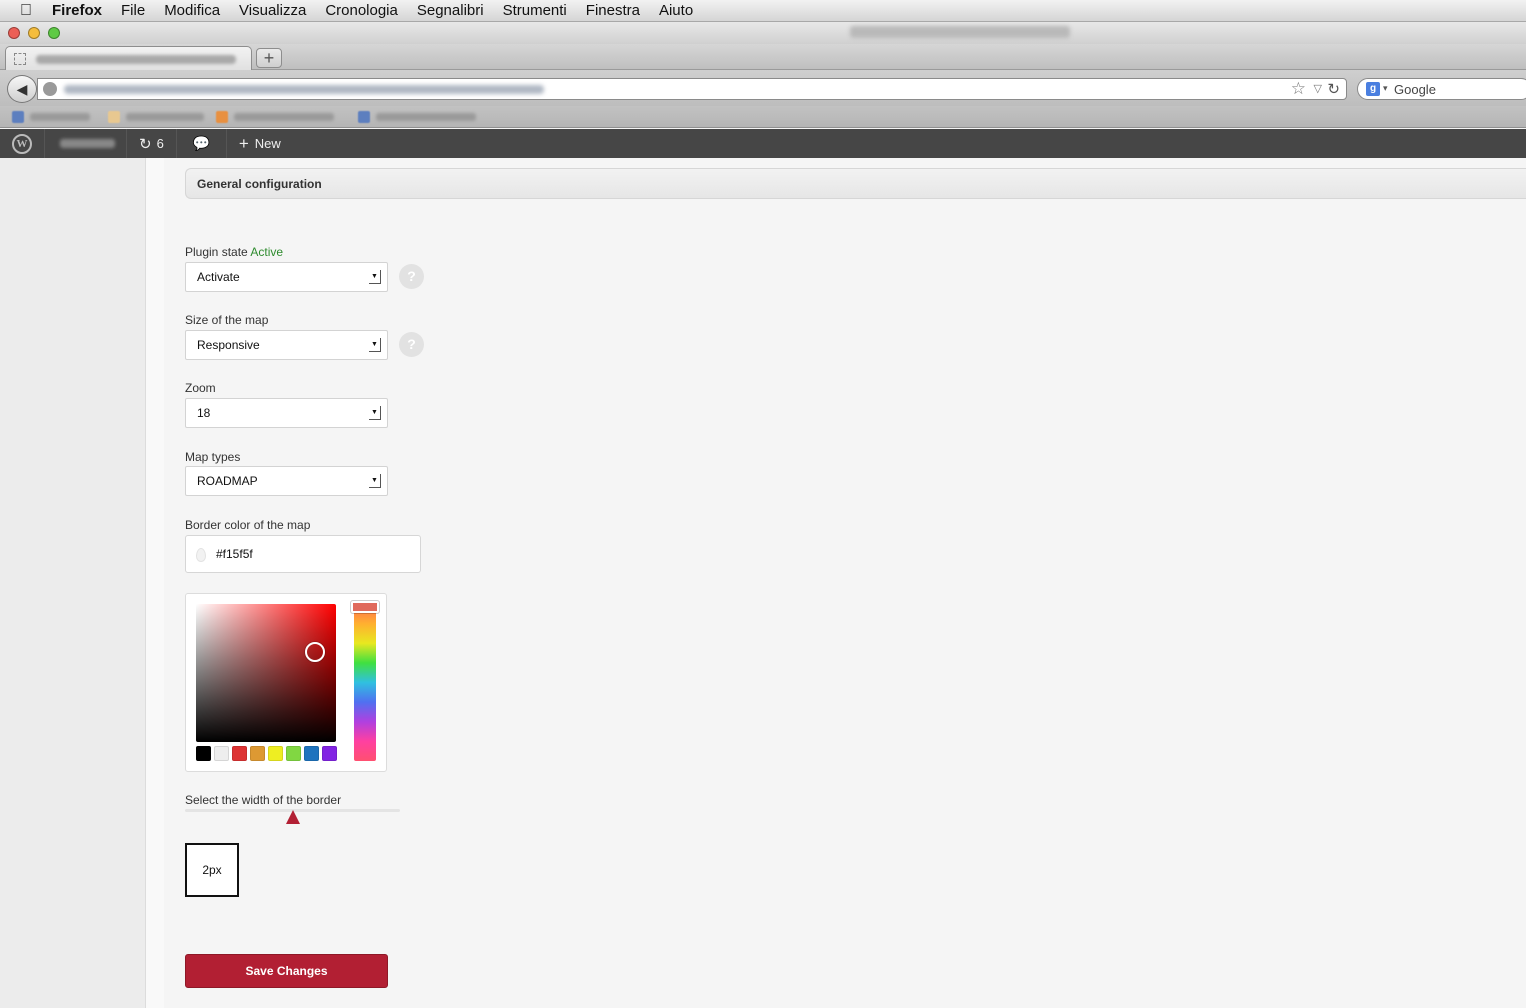  I want to click on map-size-help-icon: ?, so click(411, 344).